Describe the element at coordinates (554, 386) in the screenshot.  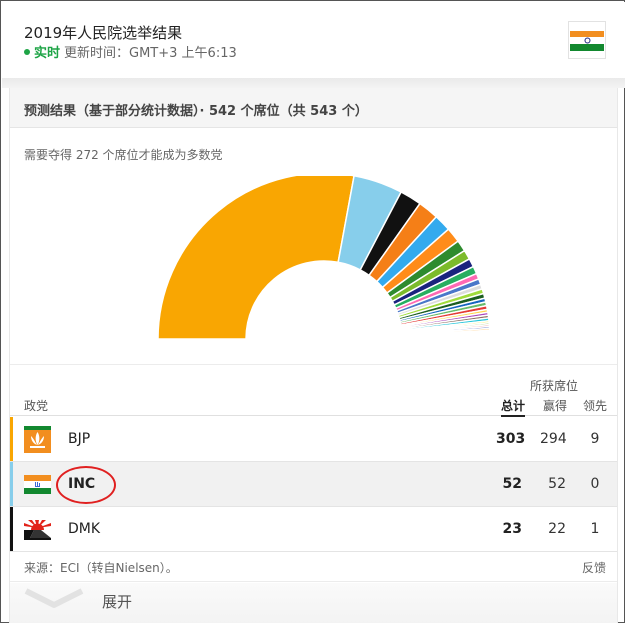
I see `col-seats: 所获席位` at that location.